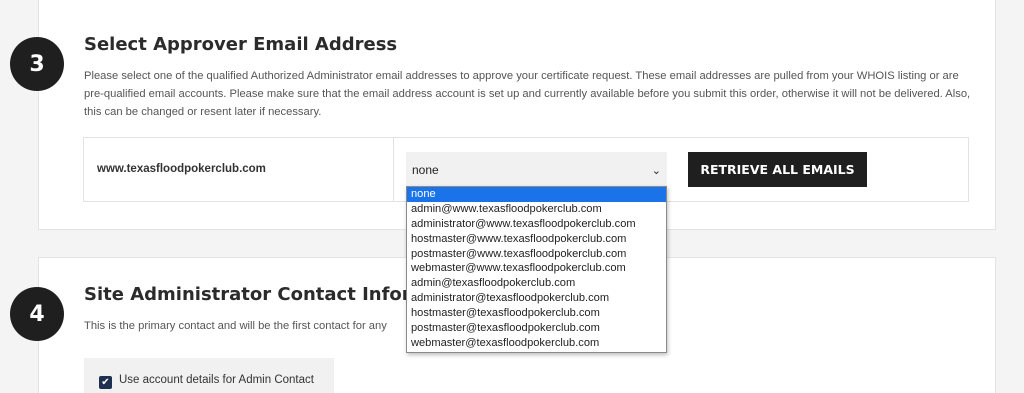 This screenshot has width=1024, height=393. Describe the element at coordinates (777, 169) in the screenshot. I see `retrieve-all-emails-button: RETRIEVE ALL EMAILS` at that location.